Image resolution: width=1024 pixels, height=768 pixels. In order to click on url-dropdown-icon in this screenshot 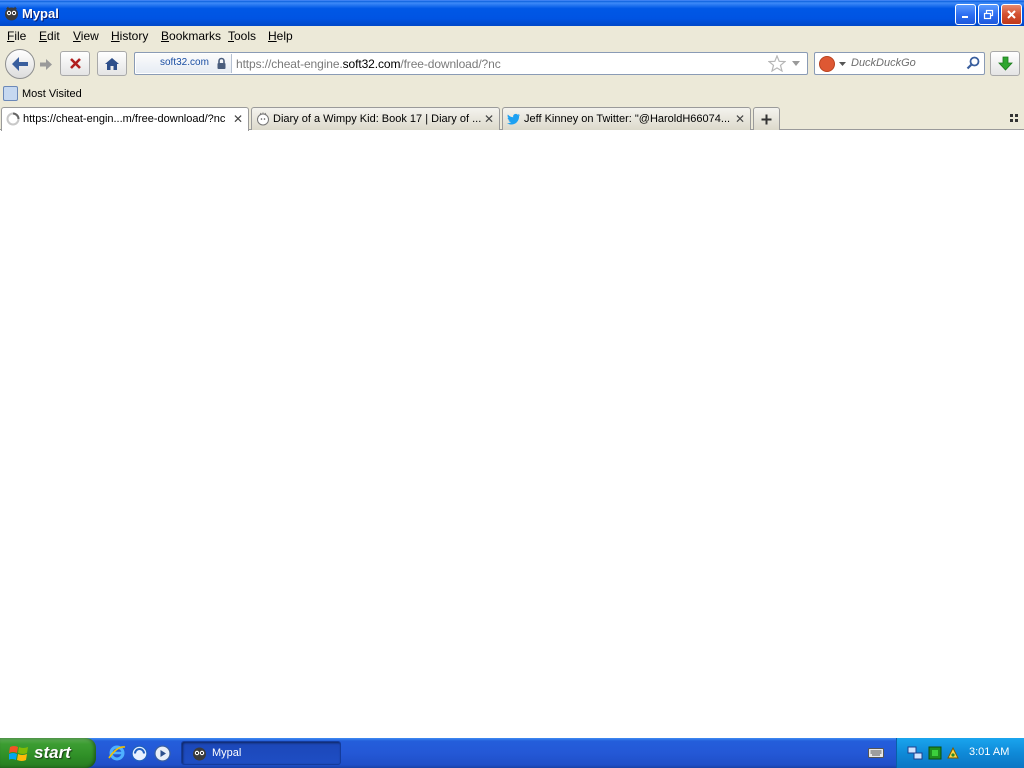, I will do `click(796, 63)`.